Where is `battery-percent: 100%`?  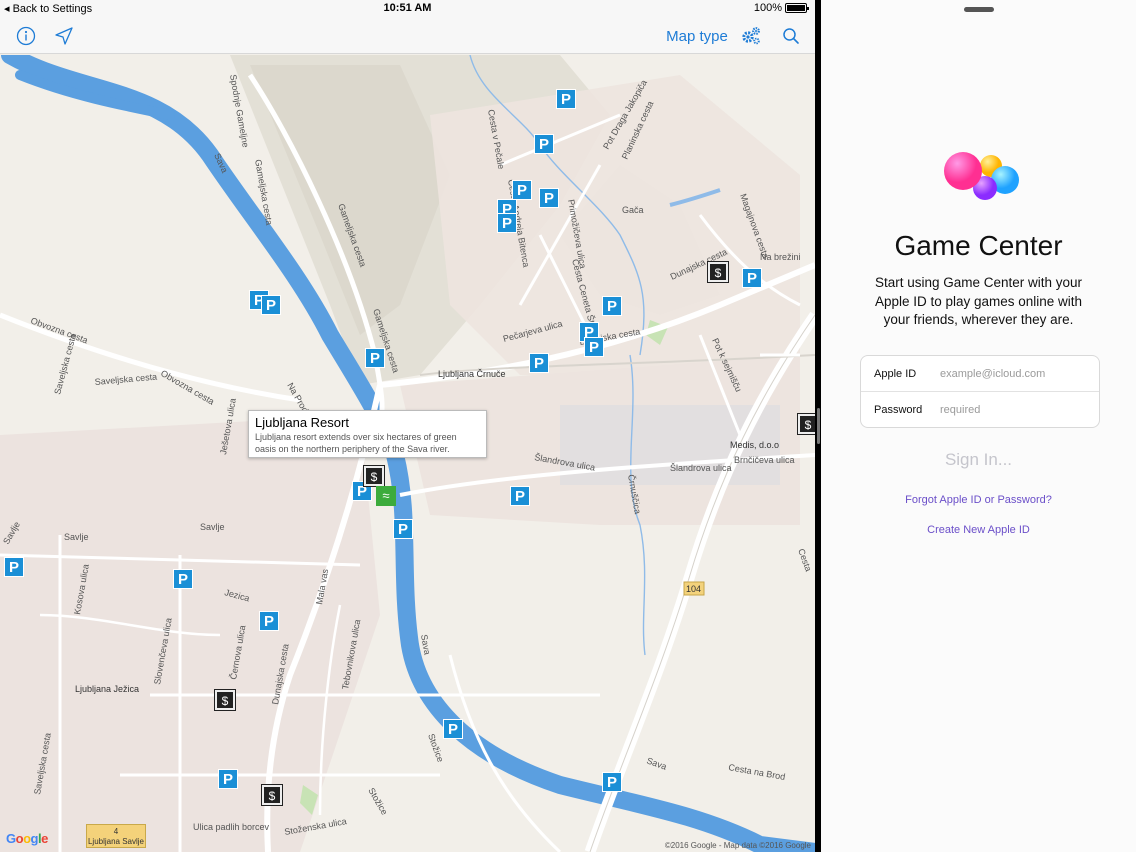 battery-percent: 100% is located at coordinates (767, 8).